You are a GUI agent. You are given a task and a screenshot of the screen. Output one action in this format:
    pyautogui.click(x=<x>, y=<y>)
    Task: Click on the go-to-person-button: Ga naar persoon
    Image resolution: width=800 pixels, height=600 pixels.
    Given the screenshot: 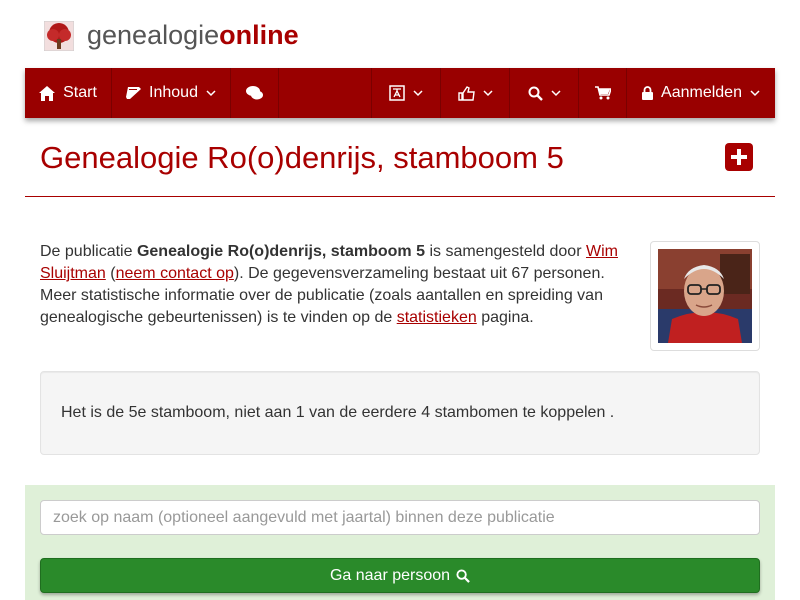 What is the action you would take?
    pyautogui.click(x=400, y=575)
    